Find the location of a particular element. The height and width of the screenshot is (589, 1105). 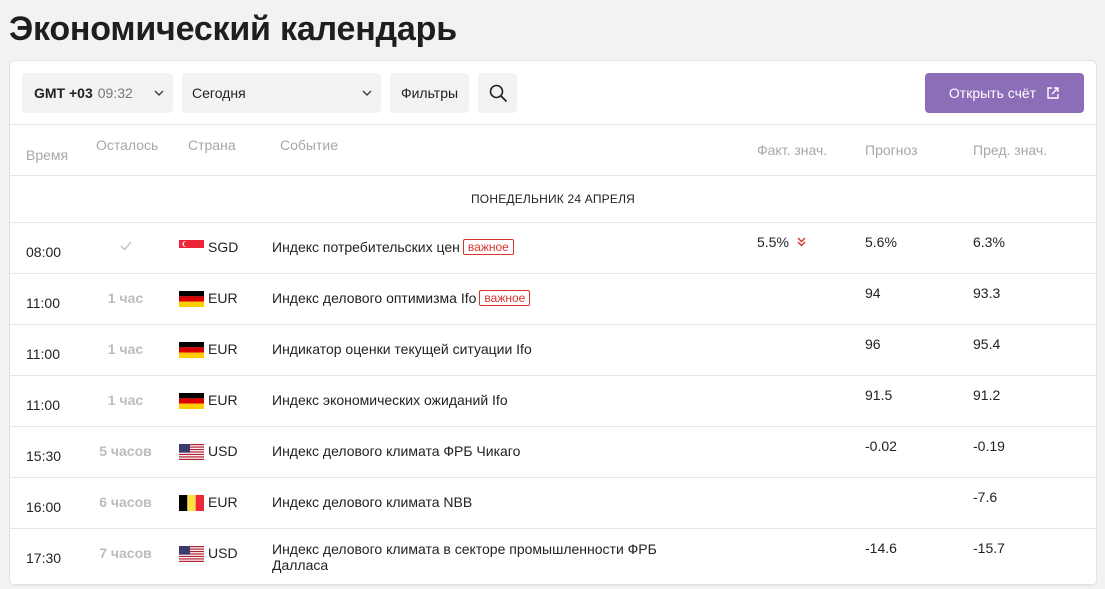

event-name: Индекс делового оптимизма Ifo важное is located at coordinates (401, 298).